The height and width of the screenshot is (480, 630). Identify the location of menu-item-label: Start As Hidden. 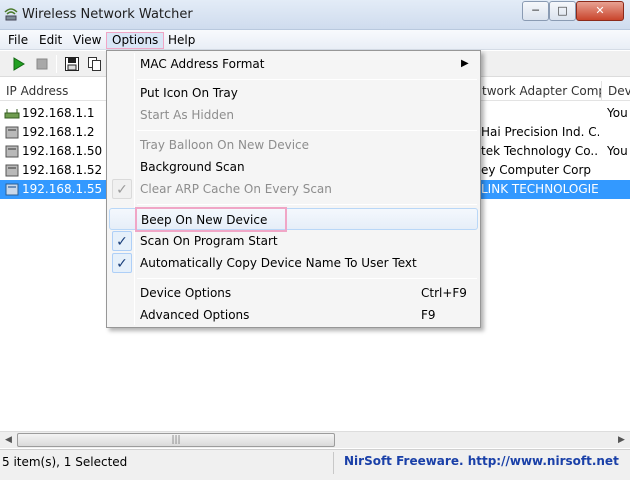
(187, 115).